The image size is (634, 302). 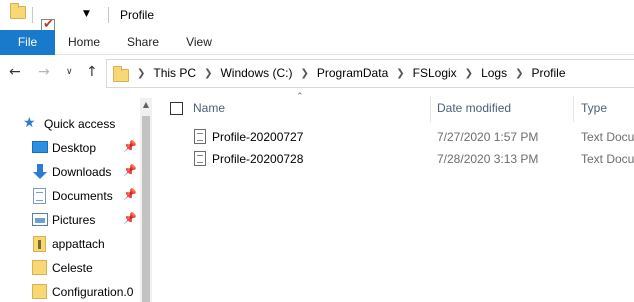 I want to click on navigation-scrollbar: ▲, so click(x=146, y=200).